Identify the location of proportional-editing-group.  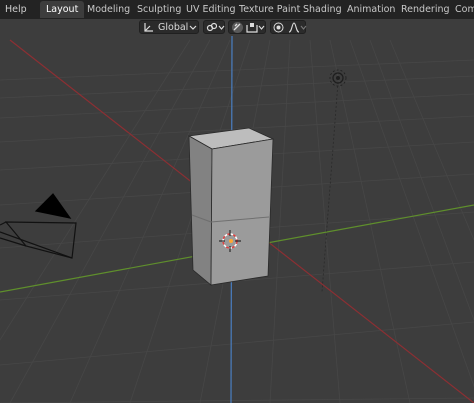
(288, 27).